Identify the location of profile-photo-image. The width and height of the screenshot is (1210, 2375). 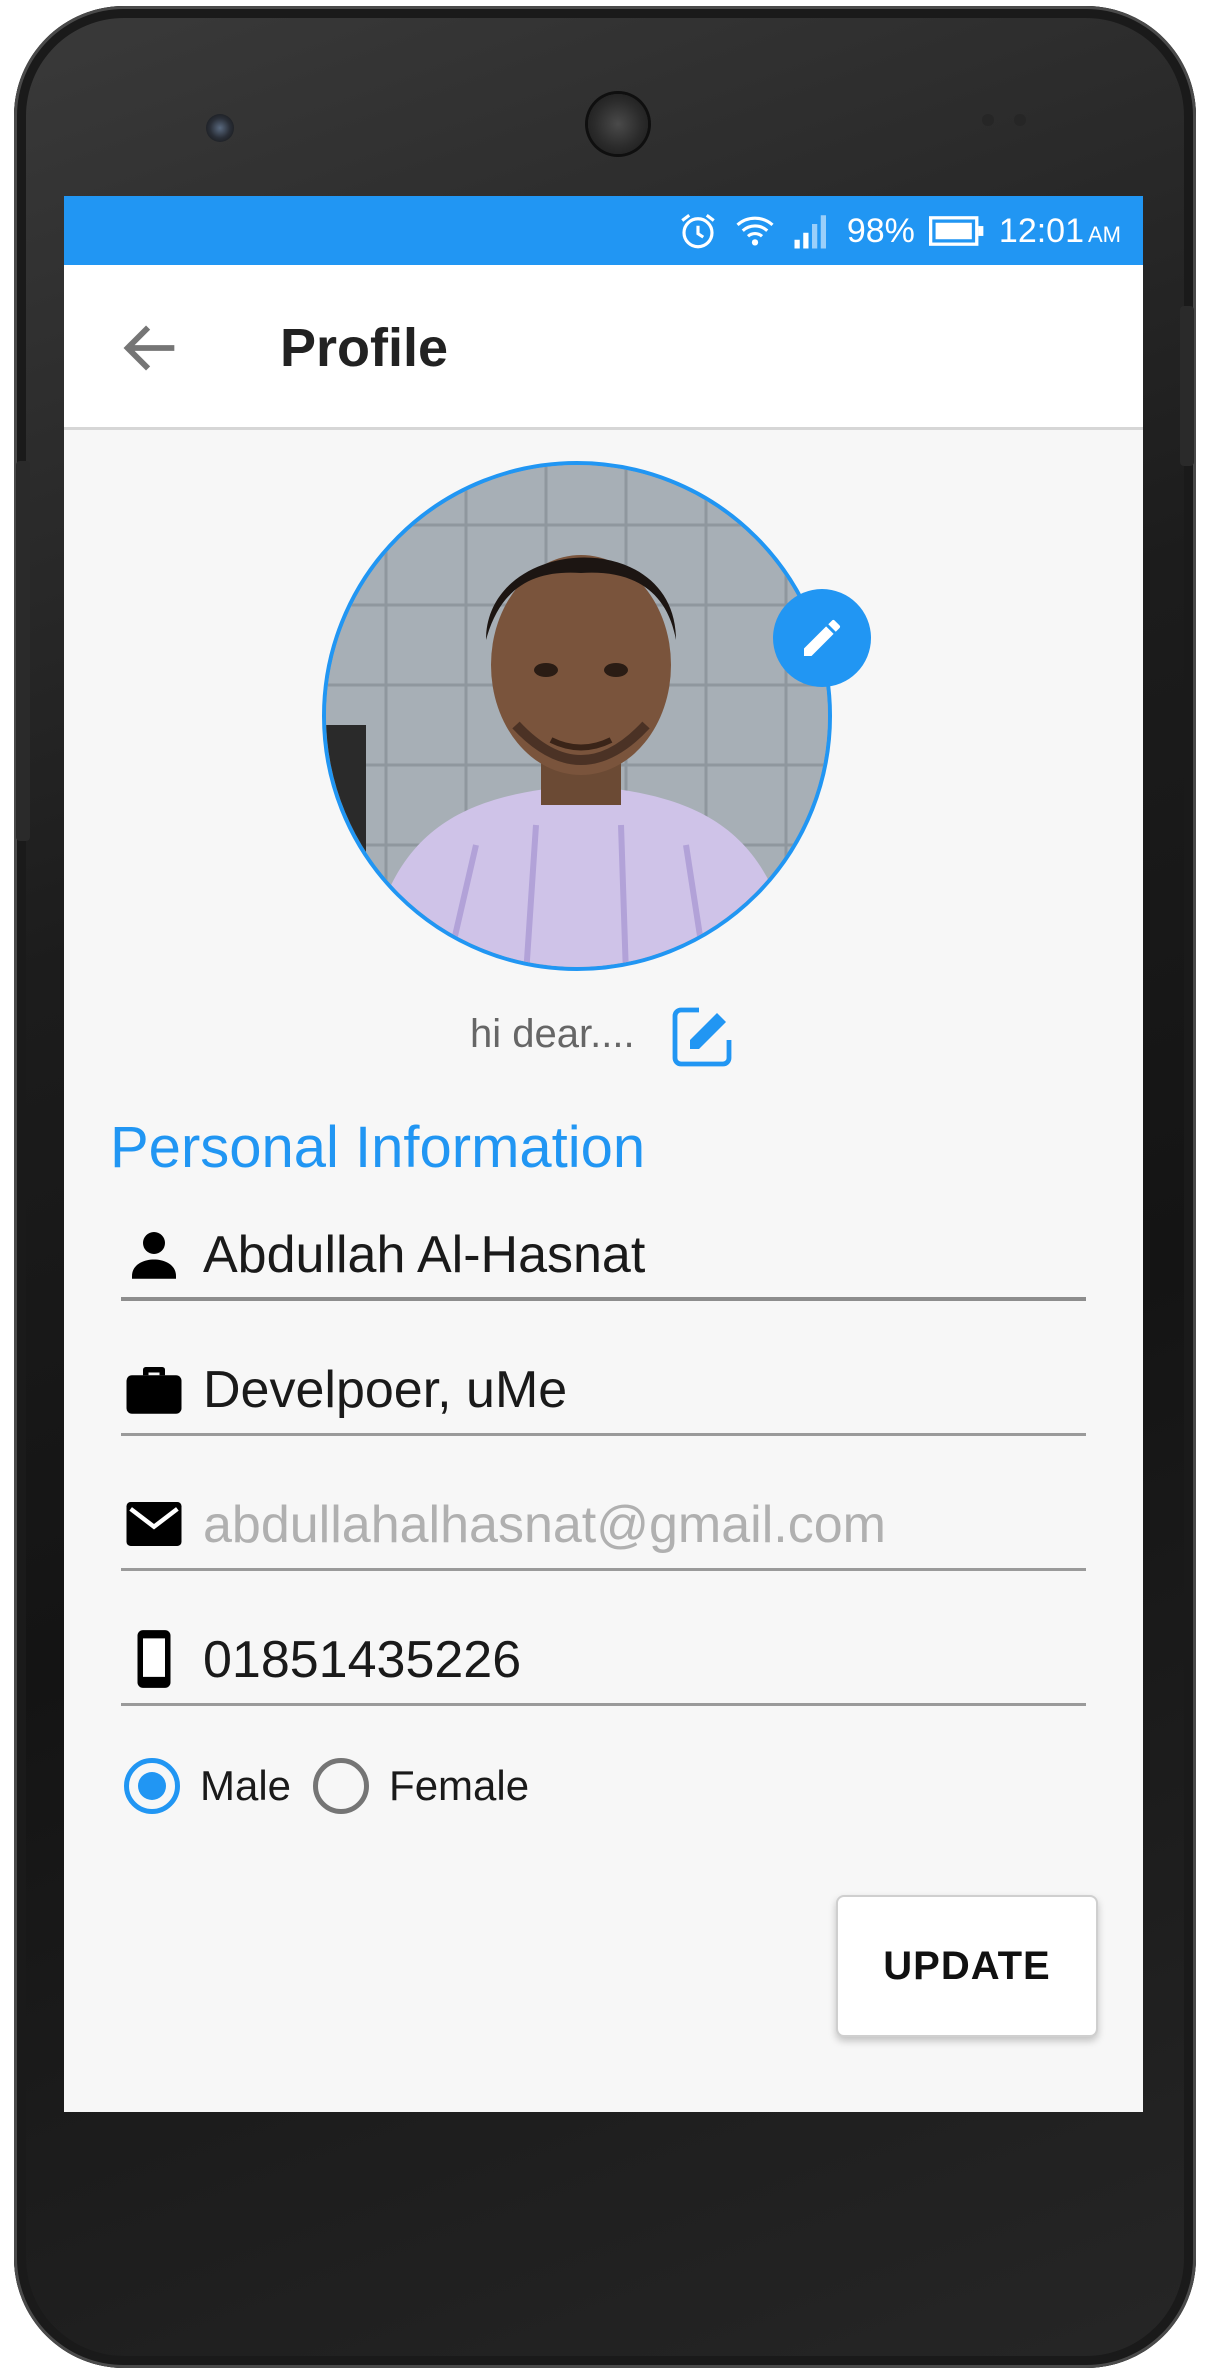
(577, 716).